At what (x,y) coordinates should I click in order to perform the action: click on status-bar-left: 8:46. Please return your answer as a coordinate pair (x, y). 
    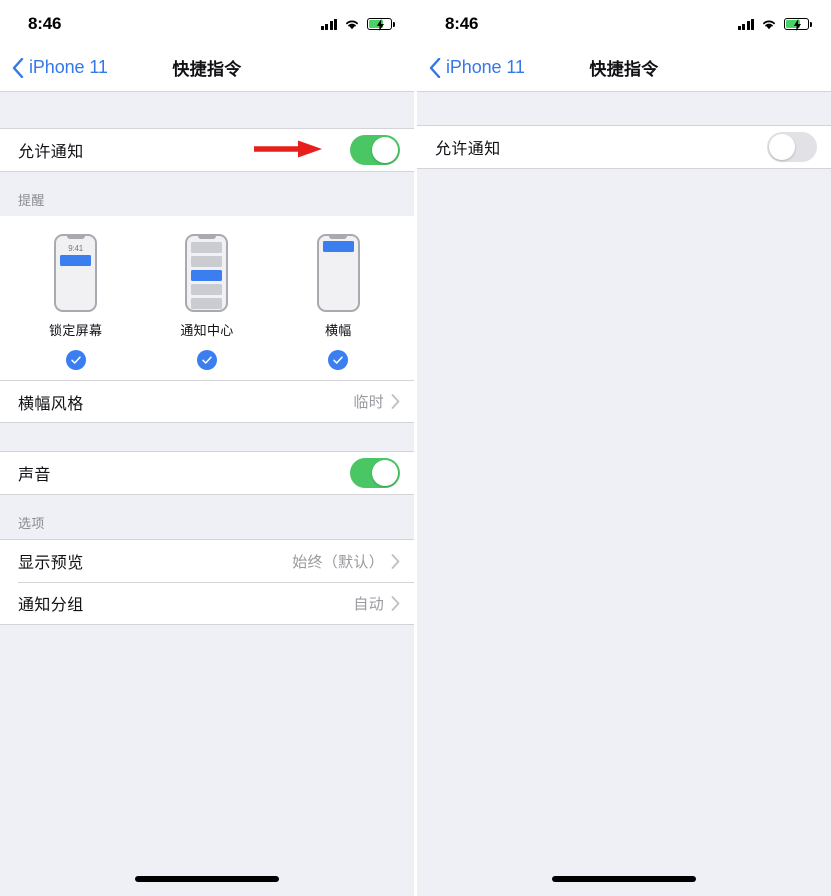
    Looking at the image, I should click on (207, 22).